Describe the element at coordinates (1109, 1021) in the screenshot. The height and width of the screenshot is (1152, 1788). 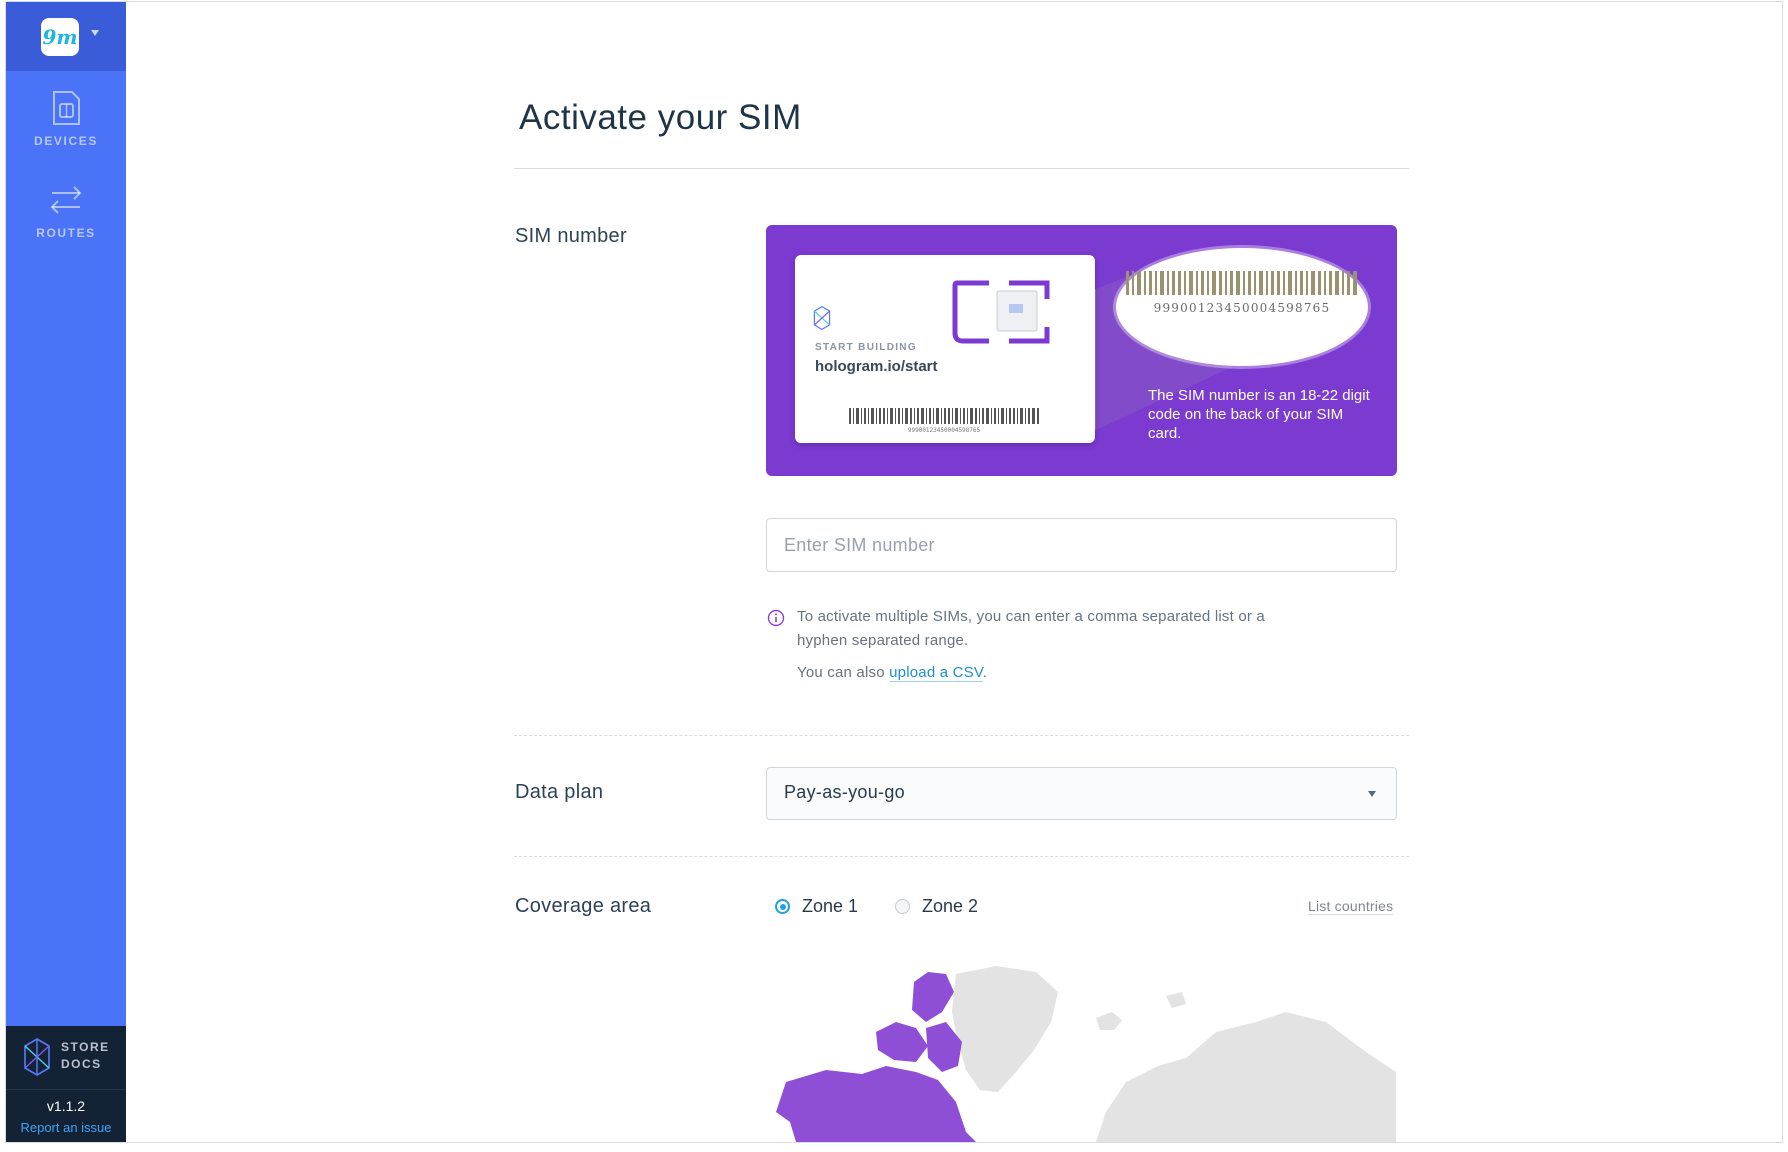
I see `map-region-iceland` at that location.